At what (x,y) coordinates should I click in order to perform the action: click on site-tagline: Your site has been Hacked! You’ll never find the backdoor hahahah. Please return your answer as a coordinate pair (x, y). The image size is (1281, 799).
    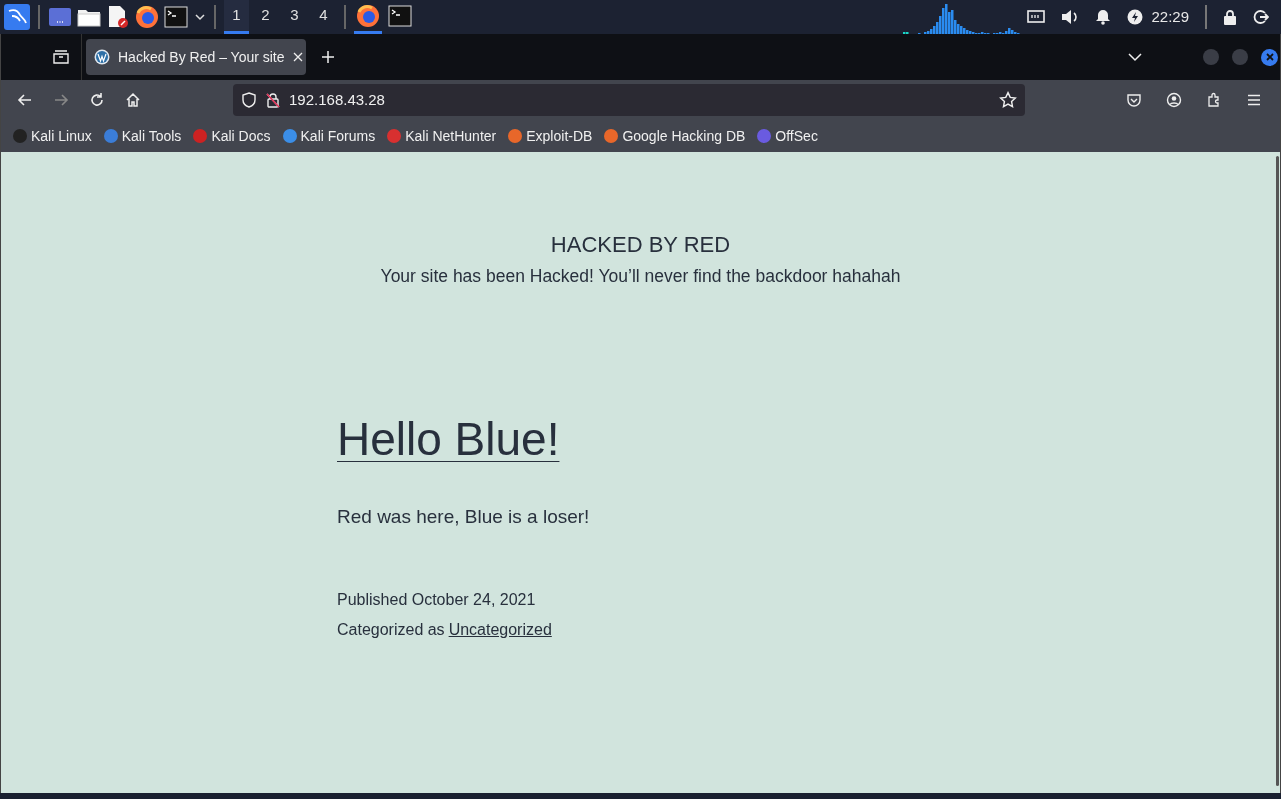
    Looking at the image, I should click on (640, 276).